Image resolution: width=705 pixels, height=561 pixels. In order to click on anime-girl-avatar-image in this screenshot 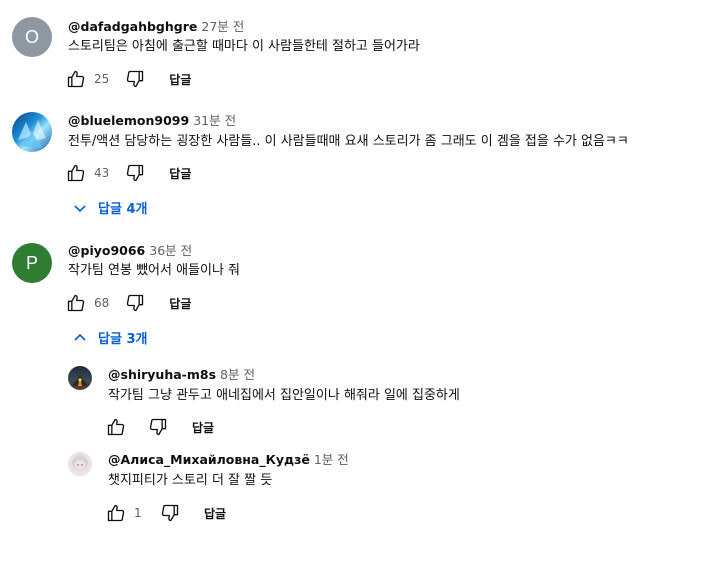, I will do `click(80, 463)`.